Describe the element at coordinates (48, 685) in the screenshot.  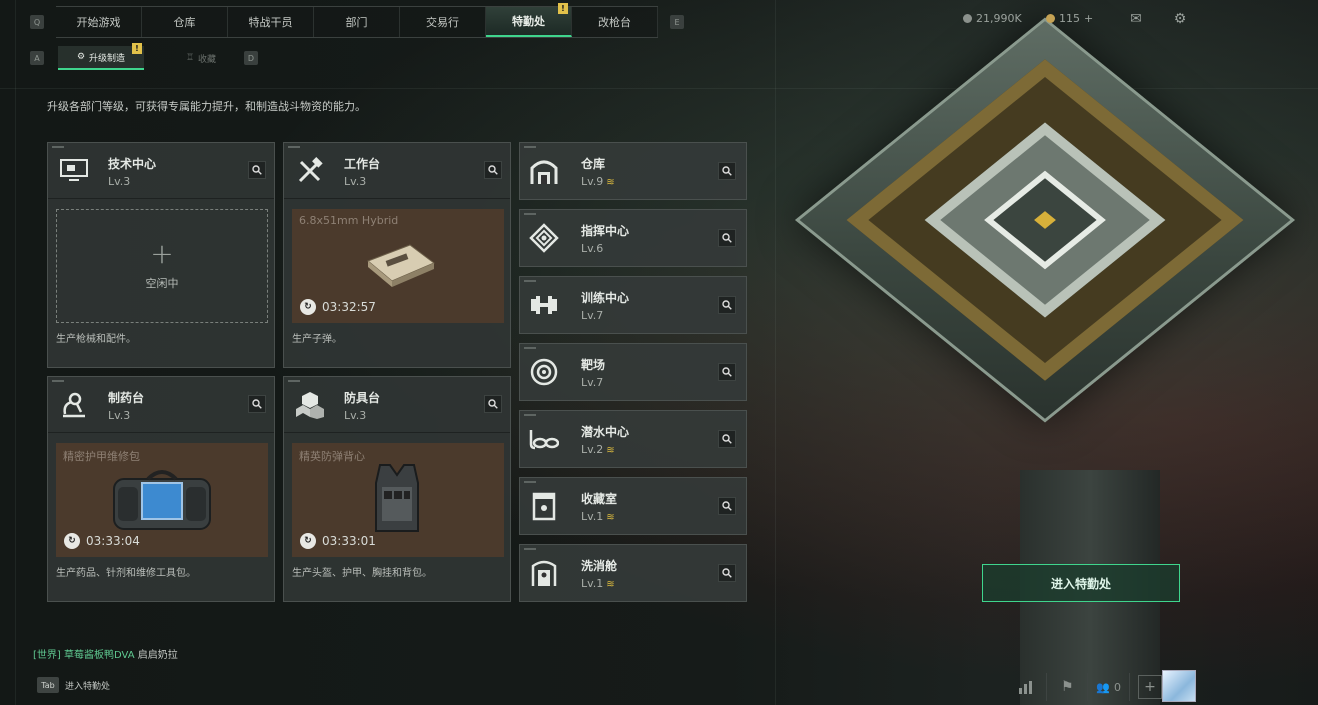
I see `tab-key: Tab` at that location.